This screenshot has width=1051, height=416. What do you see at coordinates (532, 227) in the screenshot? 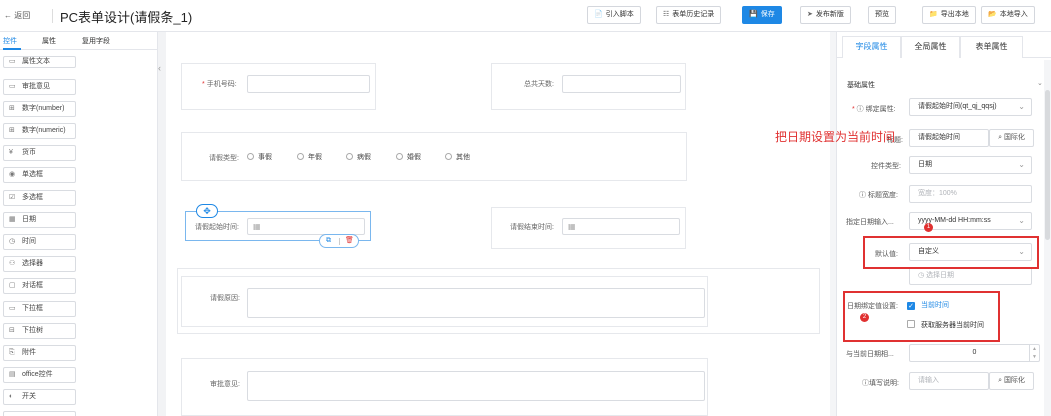
I see `end-time-label: 请假结束时间:` at bounding box center [532, 227].